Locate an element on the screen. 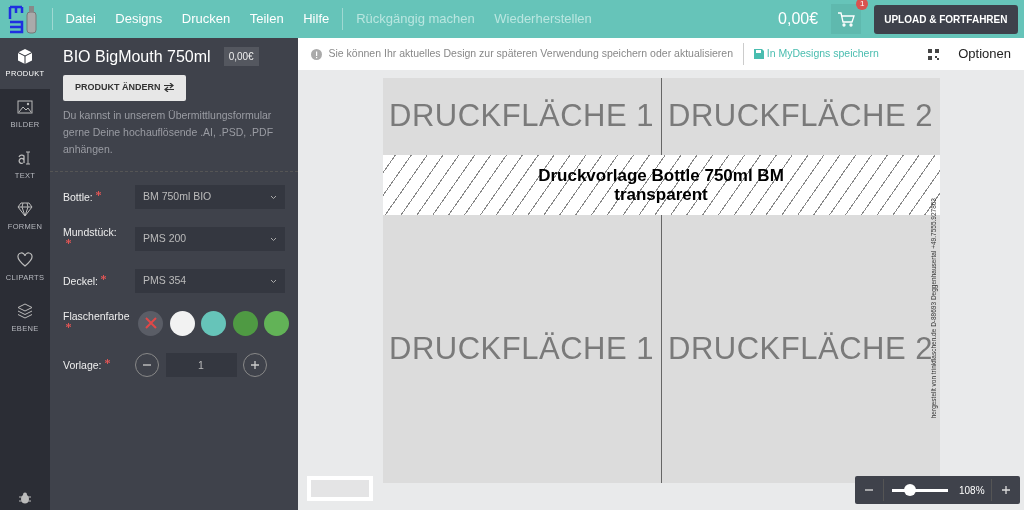 Image resolution: width=1024 pixels, height=510 pixels. cube-icon is located at coordinates (25, 56).